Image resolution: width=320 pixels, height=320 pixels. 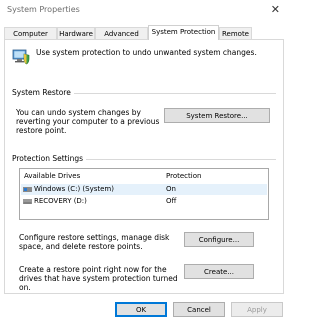 I want to click on column-header-protection: Protection, so click(x=183, y=176).